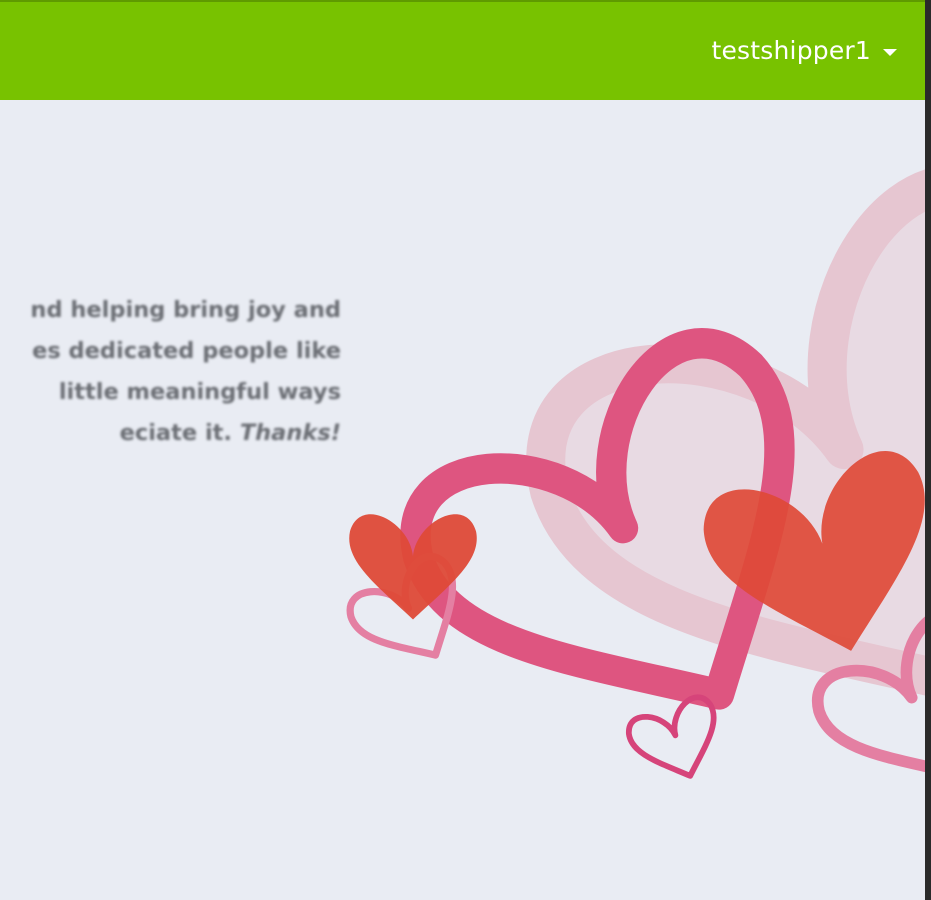  I want to click on window-edge, so click(928, 450).